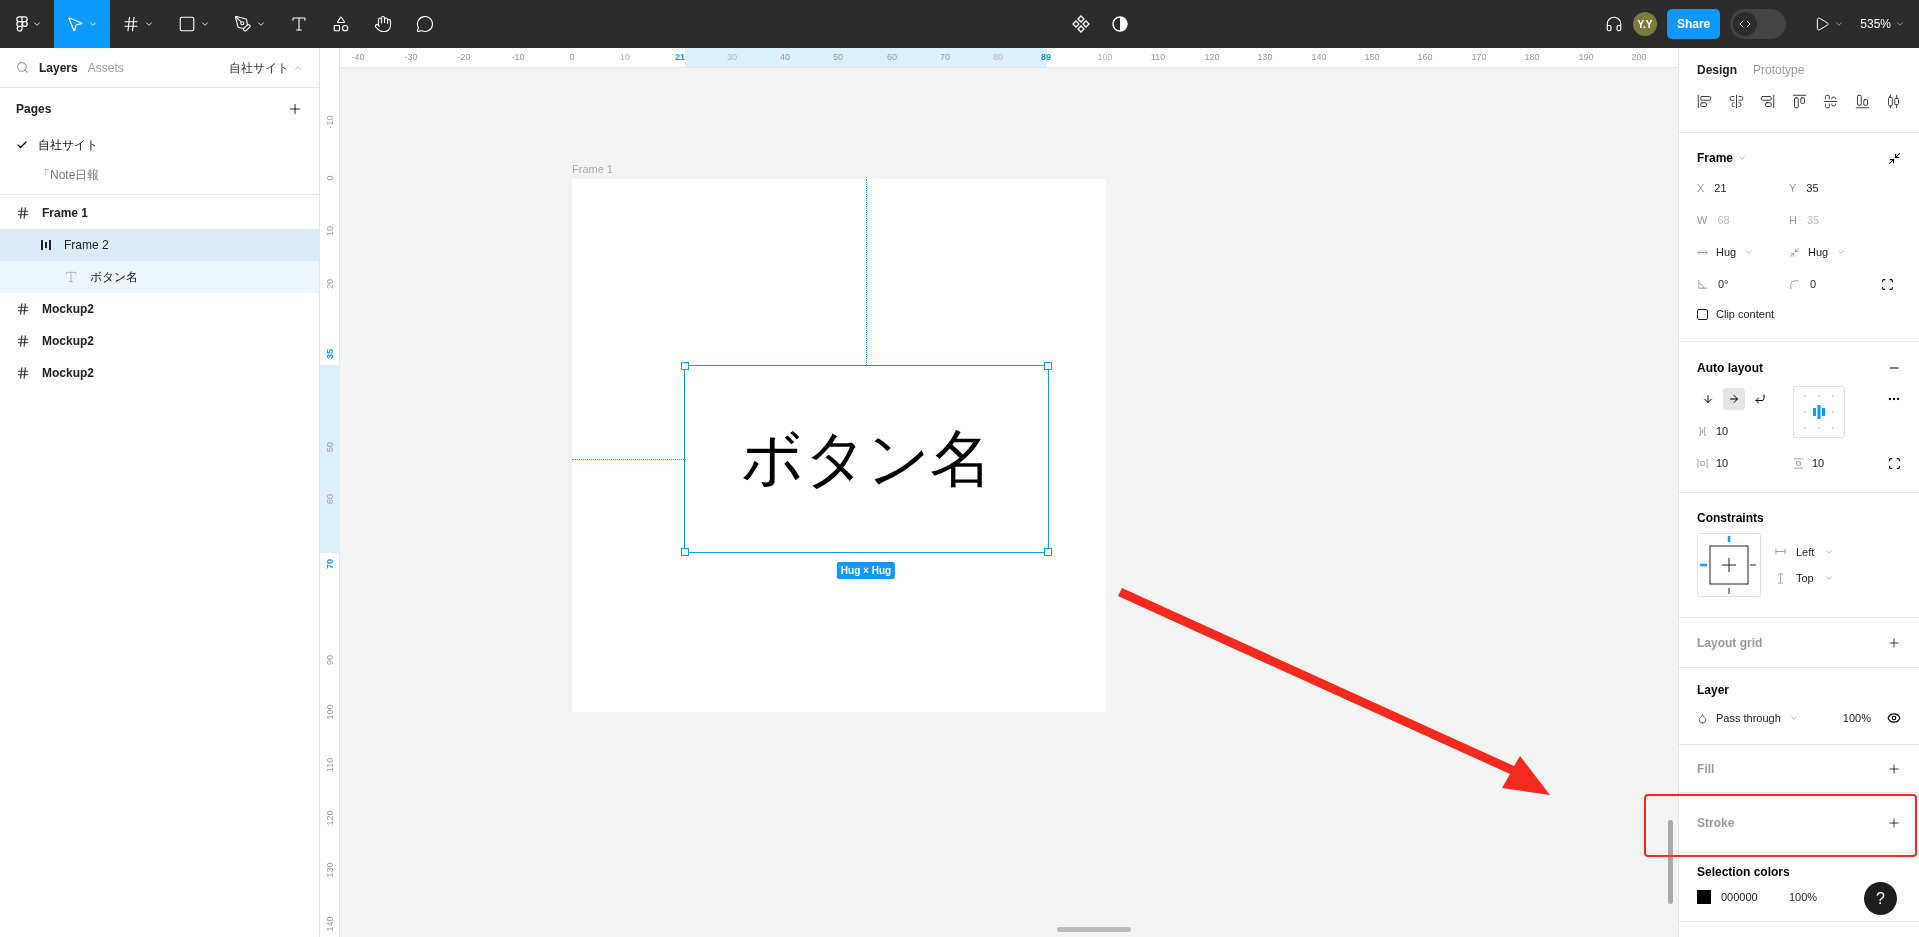  What do you see at coordinates (1758, 24) in the screenshot?
I see `dev-mode-toggle` at bounding box center [1758, 24].